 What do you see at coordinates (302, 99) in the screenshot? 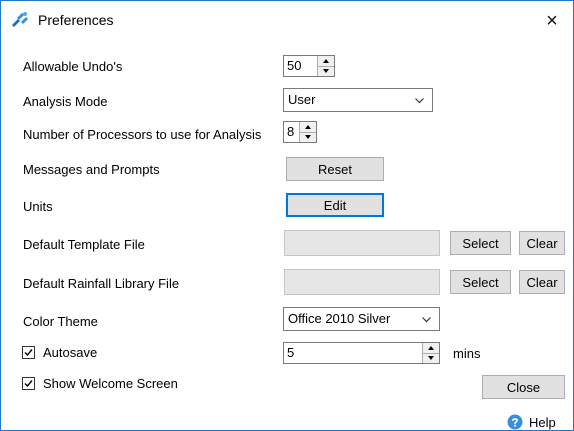
I see `analysis-mode-value: User` at bounding box center [302, 99].